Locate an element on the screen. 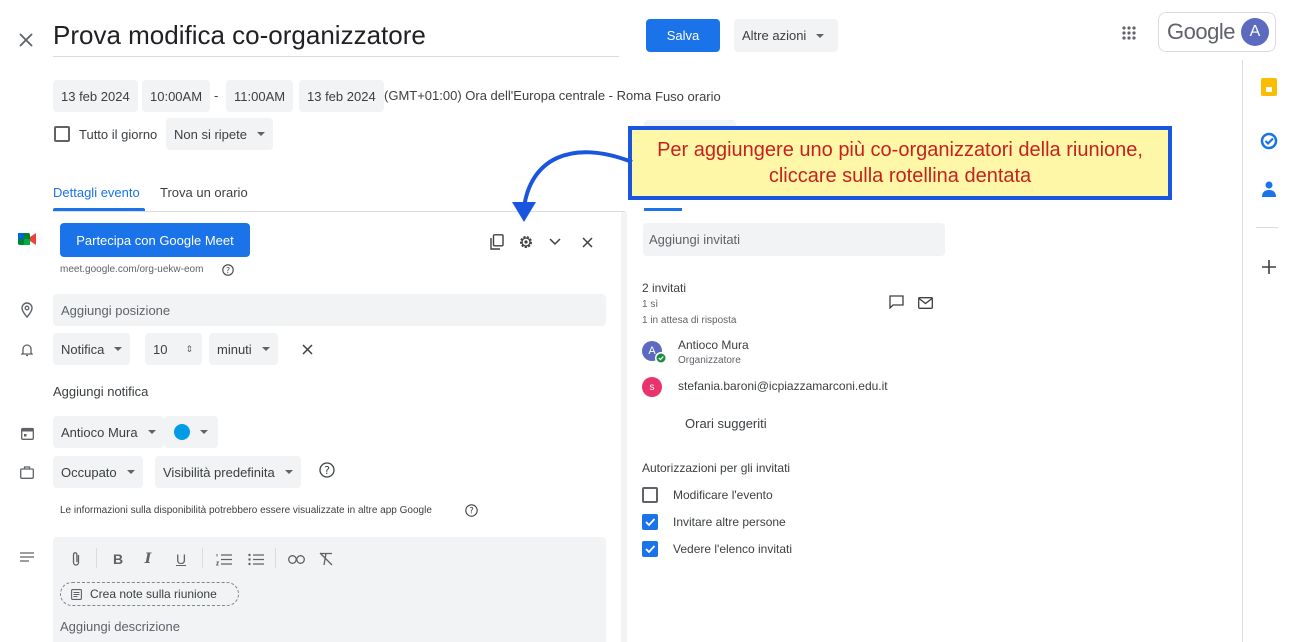 The image size is (1291, 642). all-day-checkbox is located at coordinates (62, 134).